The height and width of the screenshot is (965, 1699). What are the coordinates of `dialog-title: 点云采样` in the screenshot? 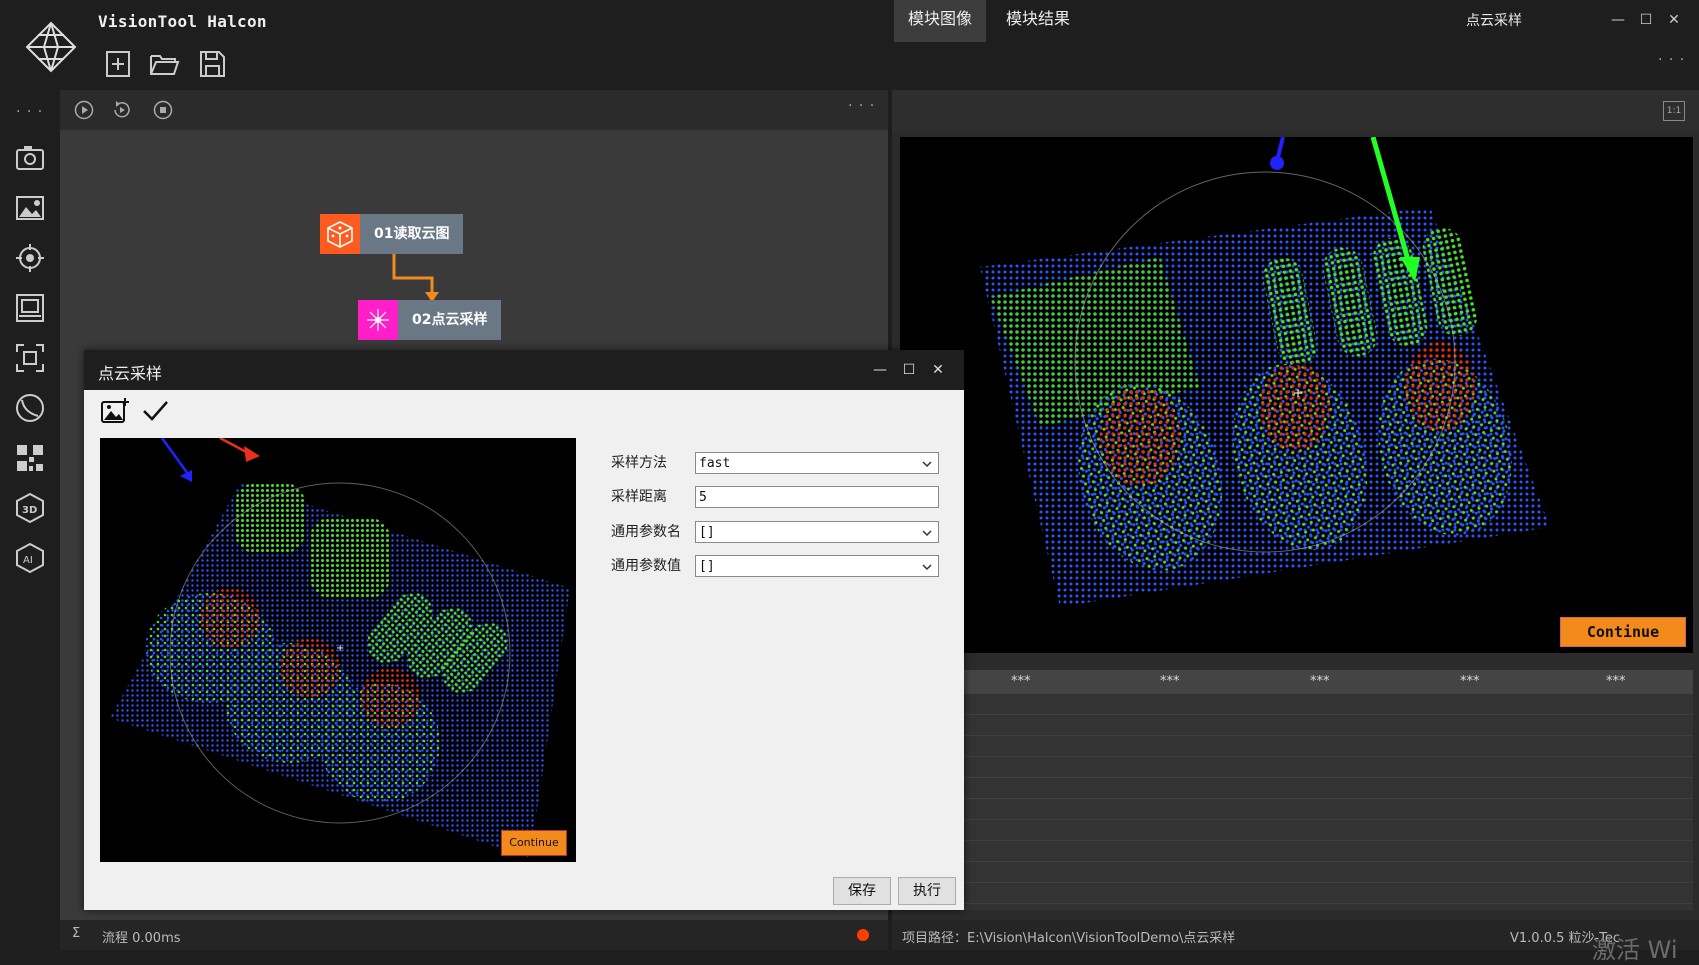 It's located at (130, 373).